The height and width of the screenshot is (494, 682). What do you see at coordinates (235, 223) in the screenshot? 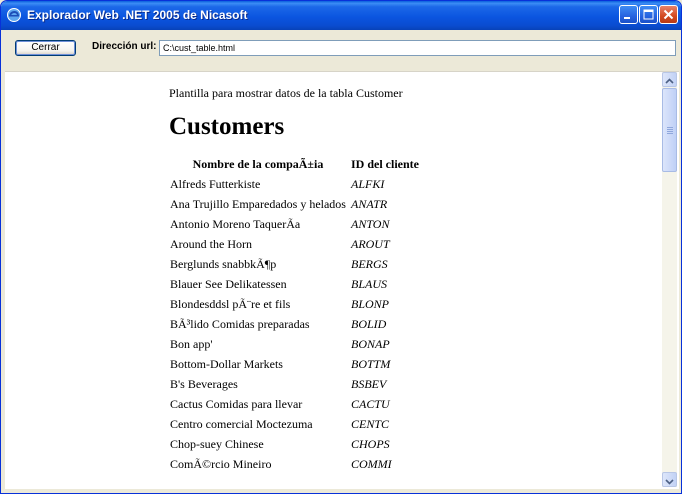
I see `company-name-cell: Antonio Moreno TaquerÃa` at bounding box center [235, 223].